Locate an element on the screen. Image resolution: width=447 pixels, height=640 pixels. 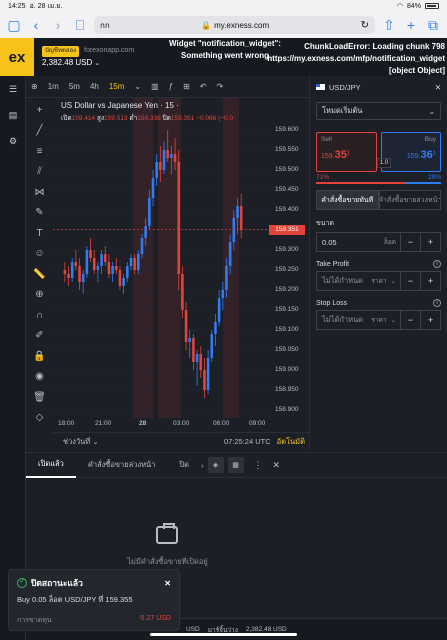
layout-icon: ⊞ is located at coordinates (186, 86).